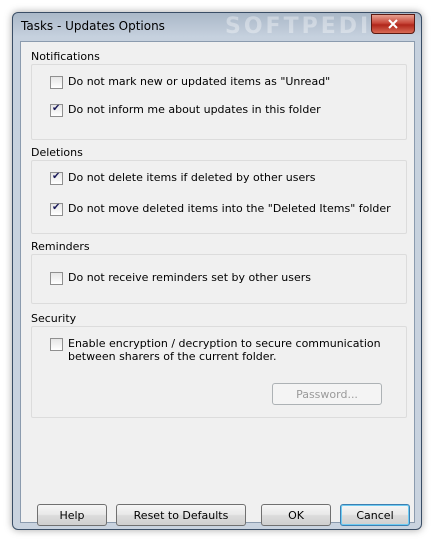 The height and width of the screenshot is (550, 442). What do you see at coordinates (56, 278) in the screenshot?
I see `no-reminders-checkbox` at bounding box center [56, 278].